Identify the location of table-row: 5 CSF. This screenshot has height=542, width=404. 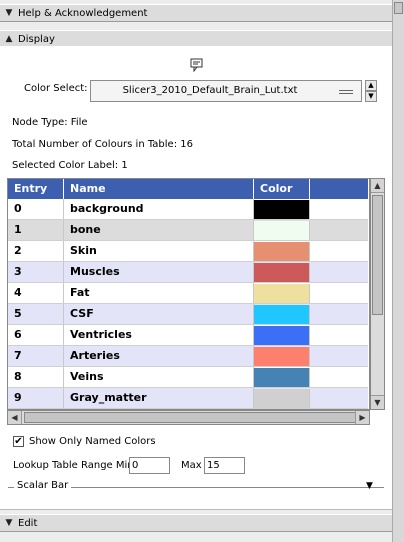
(188, 314).